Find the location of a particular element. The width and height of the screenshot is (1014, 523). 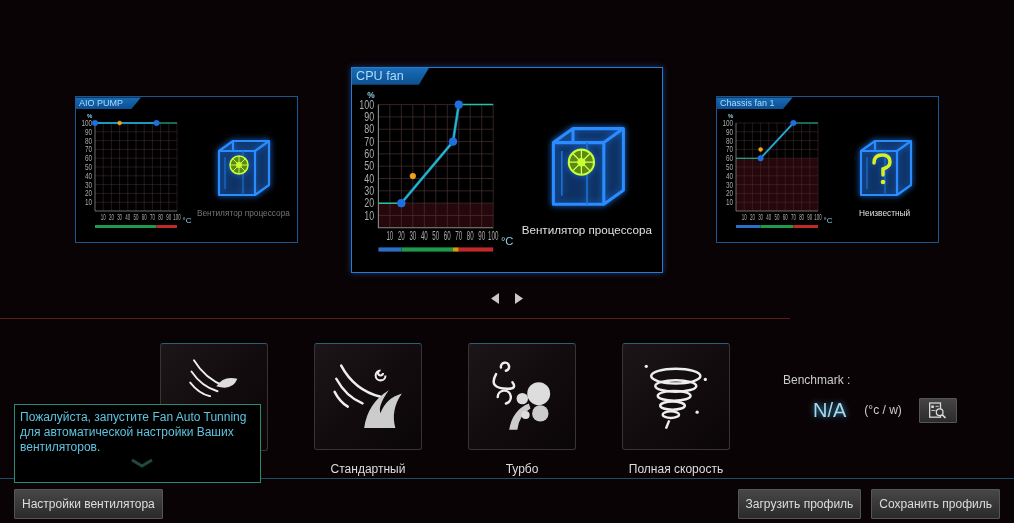

card-title-tab: Chassis fan 1 is located at coordinates (755, 103).